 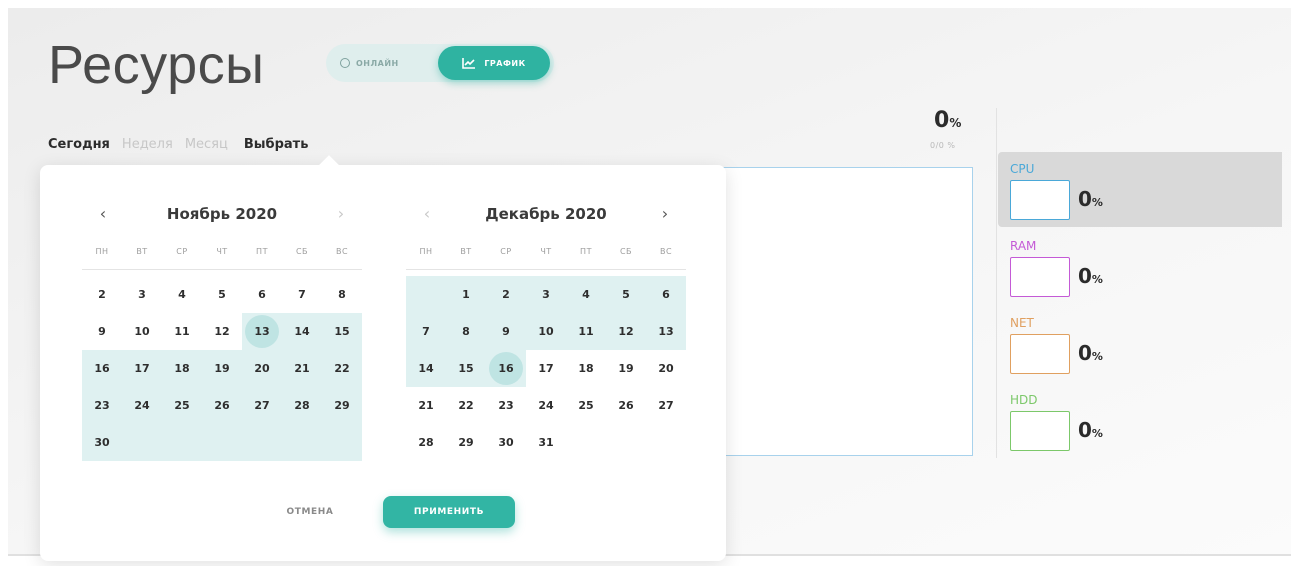 I want to click on day-cell: 31, so click(x=546, y=442).